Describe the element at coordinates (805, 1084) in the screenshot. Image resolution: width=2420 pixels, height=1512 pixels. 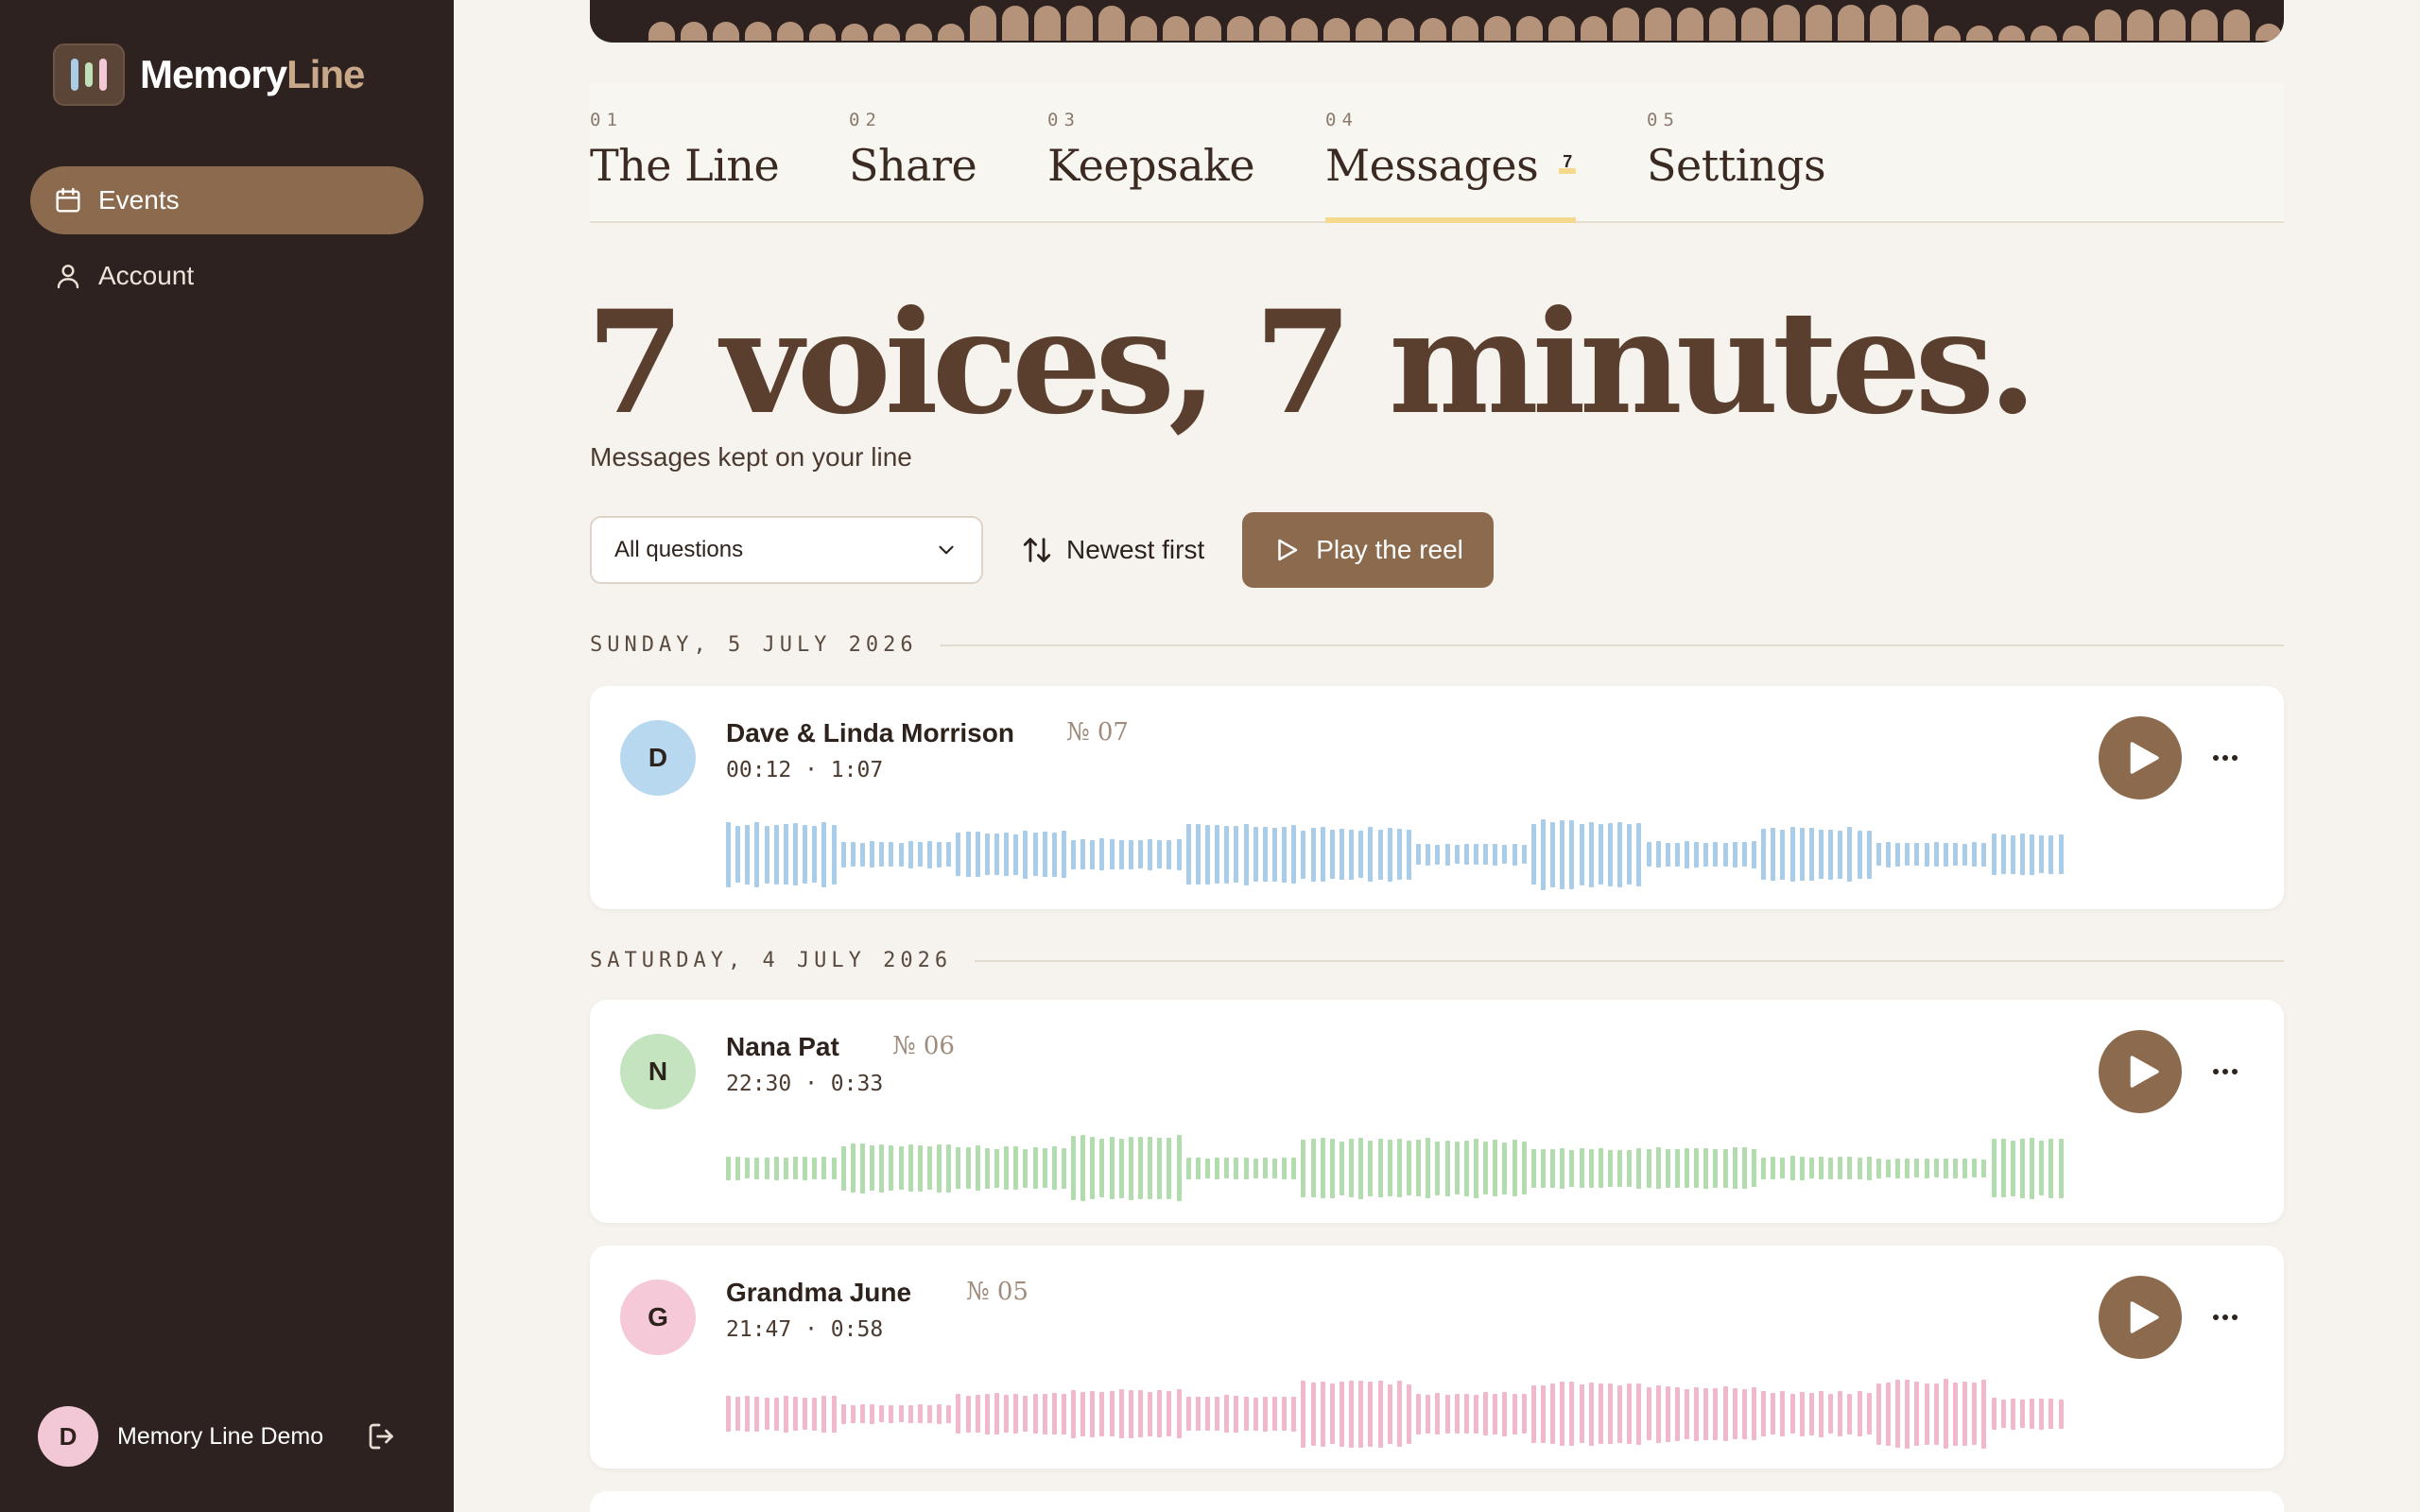
I see `message-meta: 22:30 · 0:33` at that location.